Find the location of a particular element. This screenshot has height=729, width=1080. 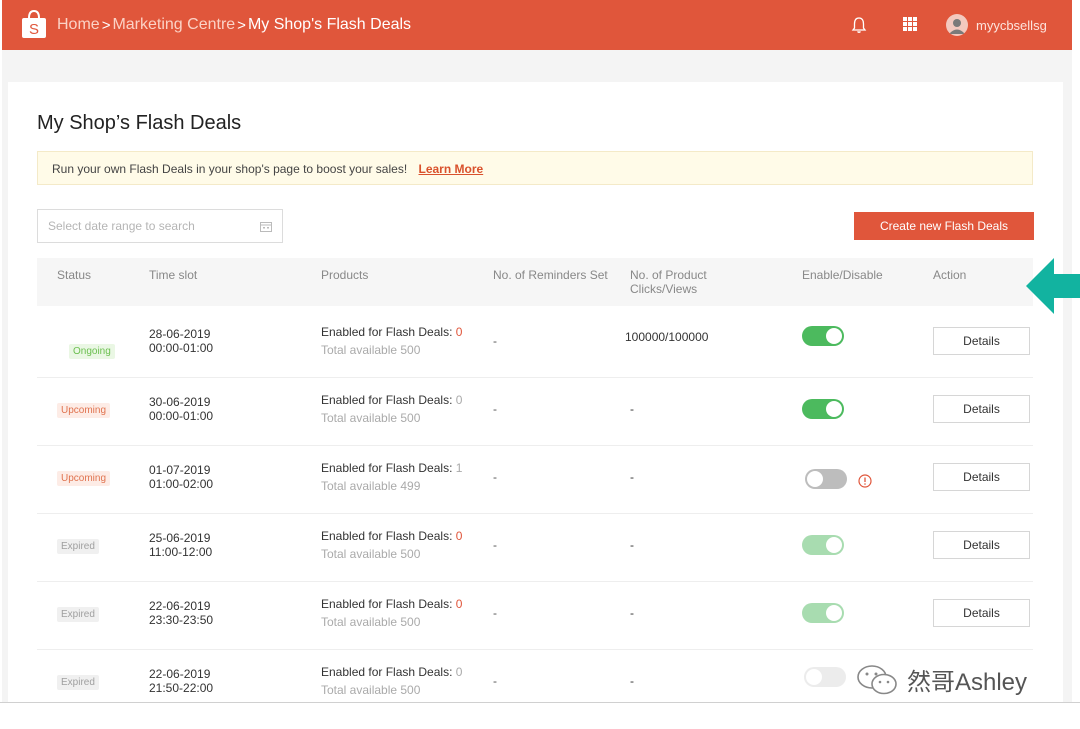

bottom-divider is located at coordinates (540, 715).